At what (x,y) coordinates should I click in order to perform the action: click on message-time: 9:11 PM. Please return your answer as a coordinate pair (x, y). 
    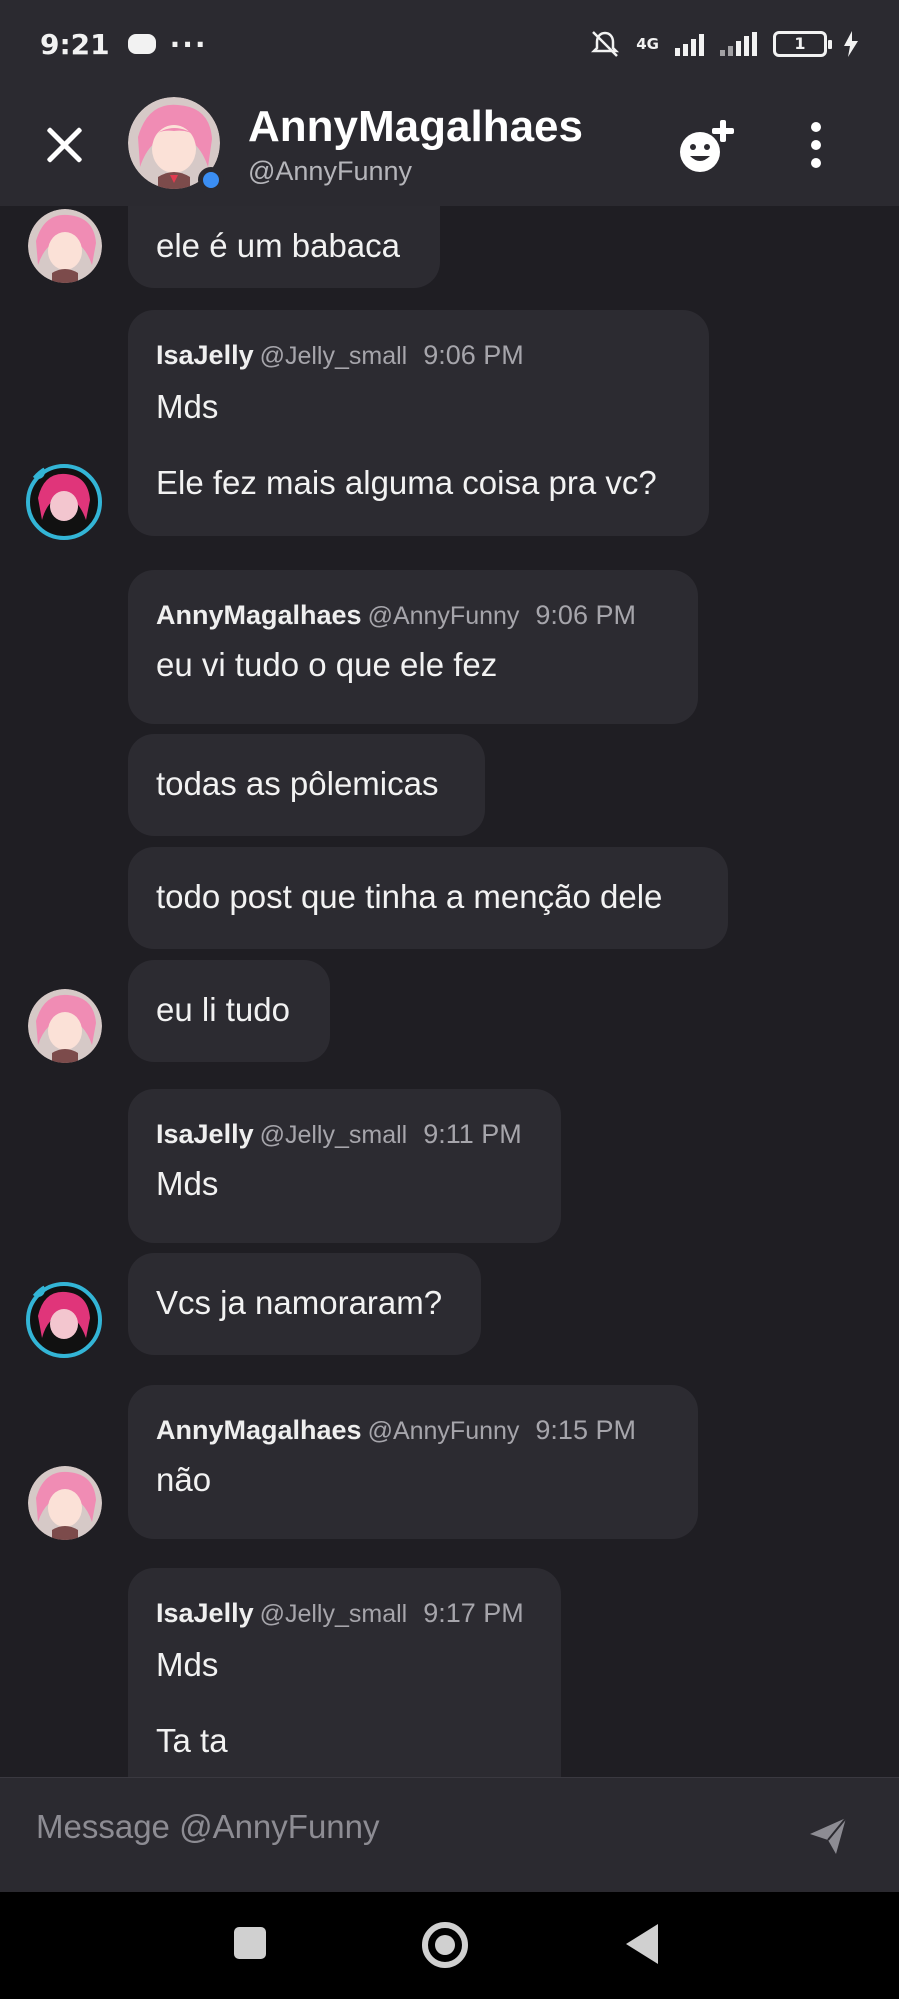
    Looking at the image, I should click on (472, 1134).